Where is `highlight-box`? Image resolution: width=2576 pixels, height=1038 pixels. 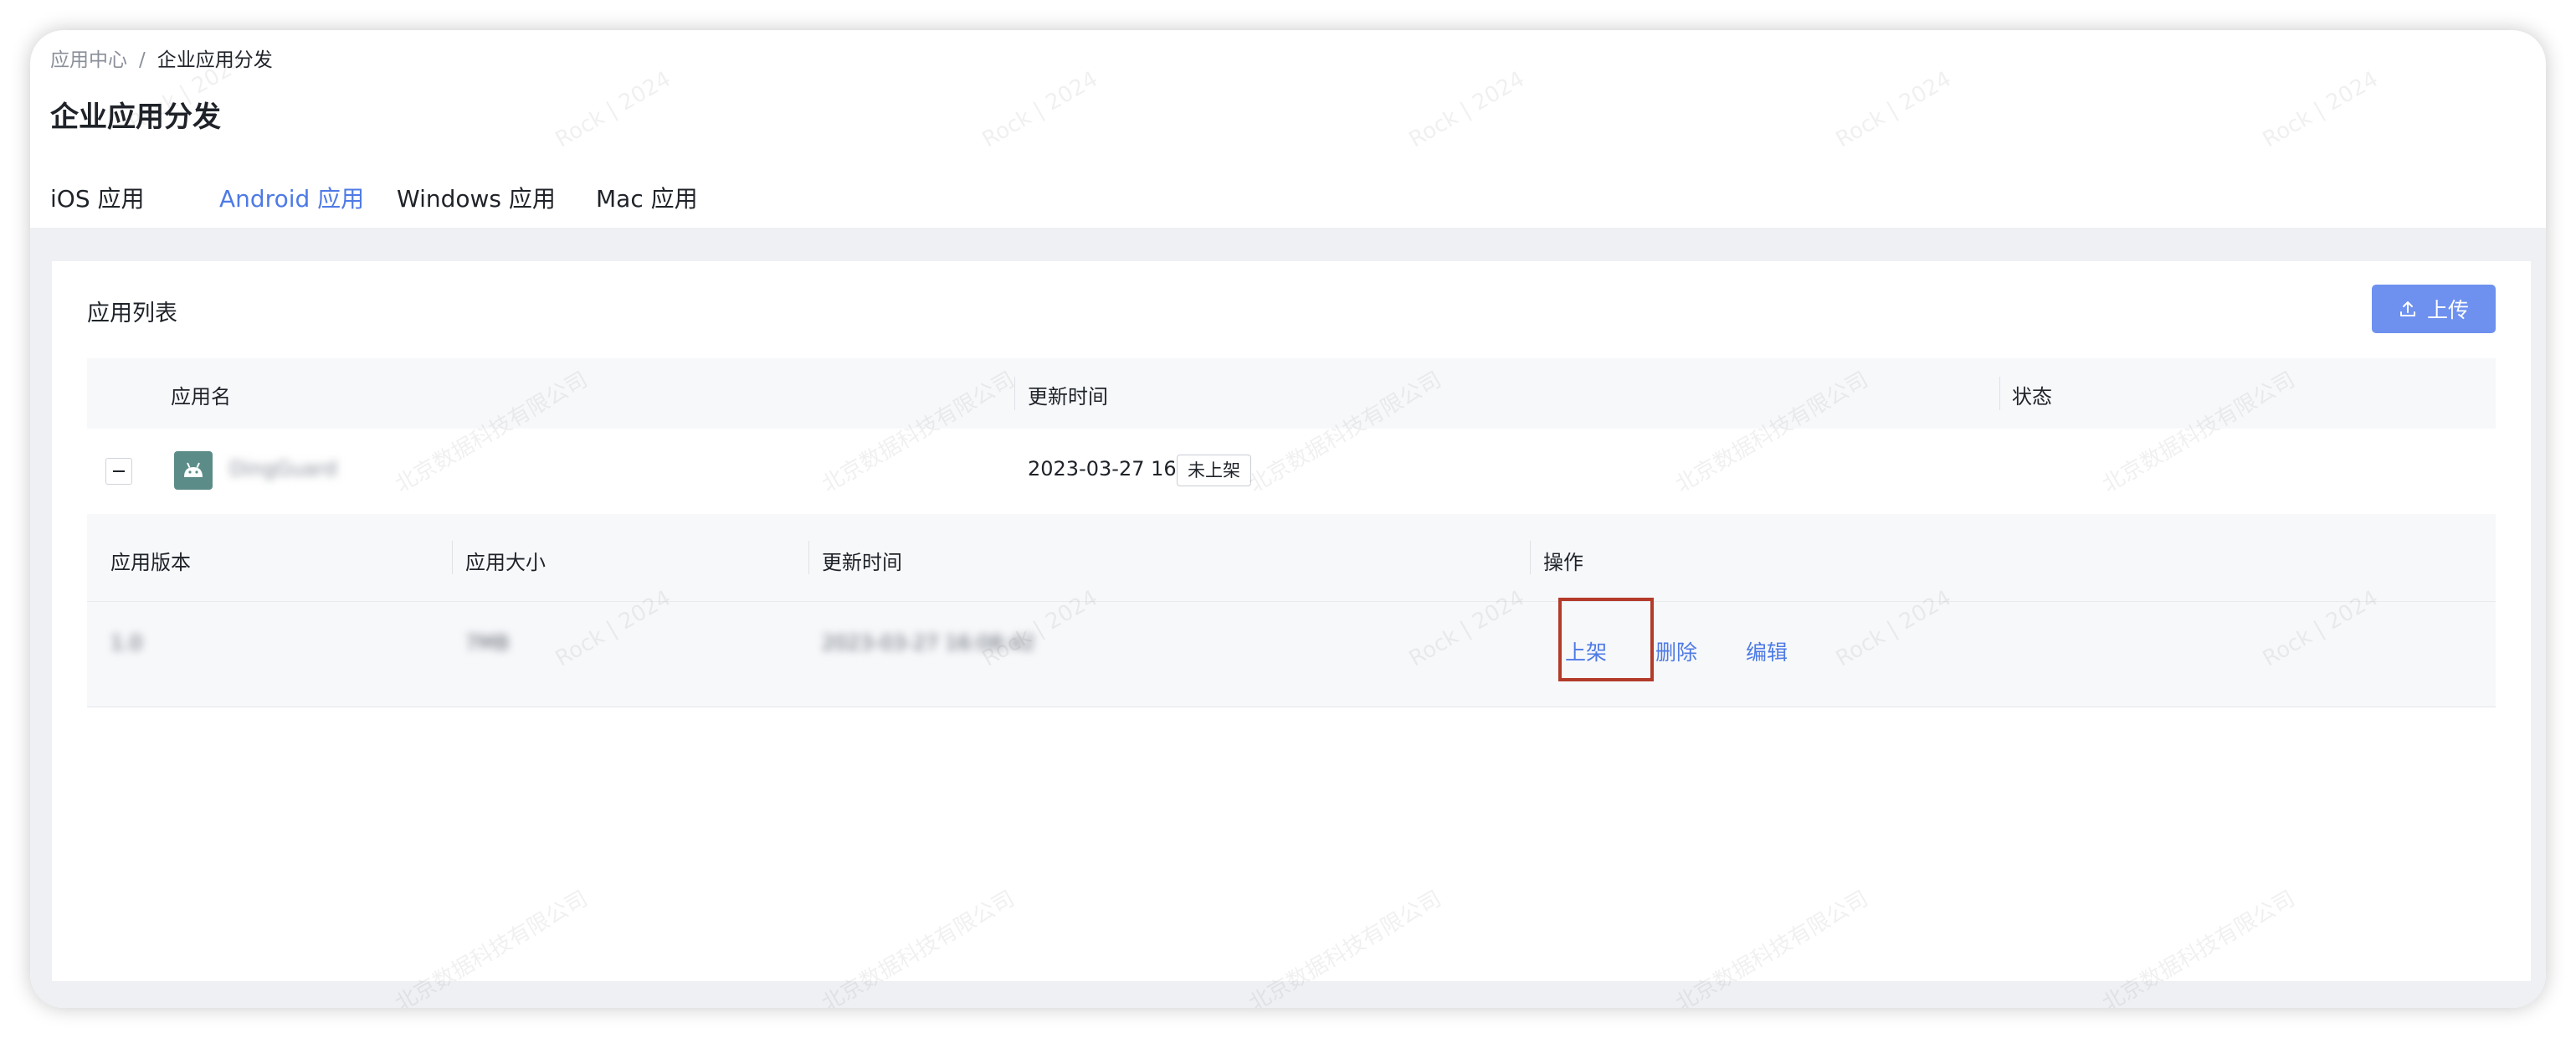 highlight-box is located at coordinates (1606, 639).